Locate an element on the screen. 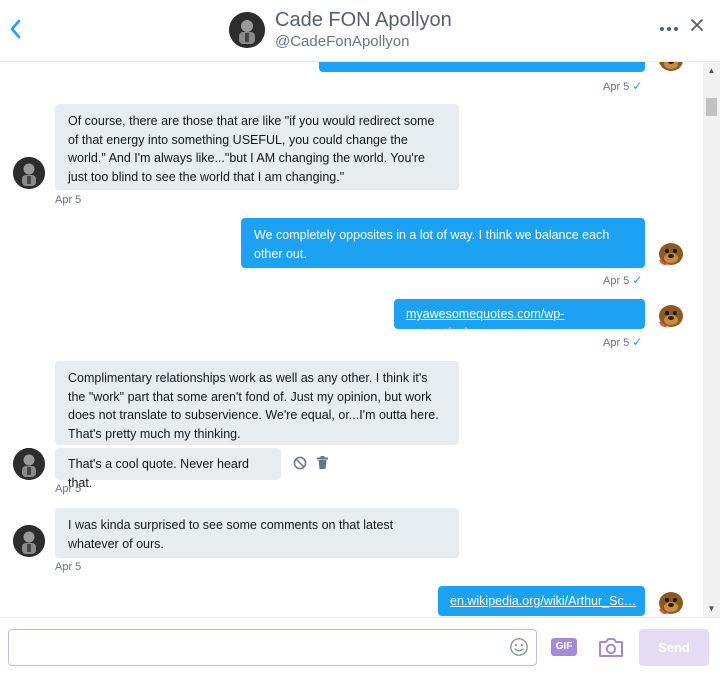  emoji-button is located at coordinates (519, 647).